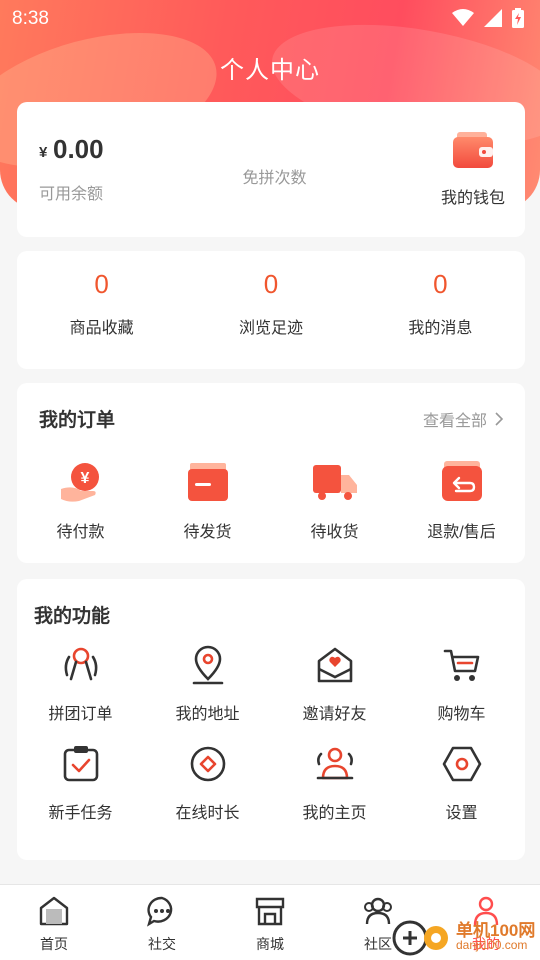 The width and height of the screenshot is (540, 960). Describe the element at coordinates (162, 944) in the screenshot. I see `tab-label: 社交` at that location.